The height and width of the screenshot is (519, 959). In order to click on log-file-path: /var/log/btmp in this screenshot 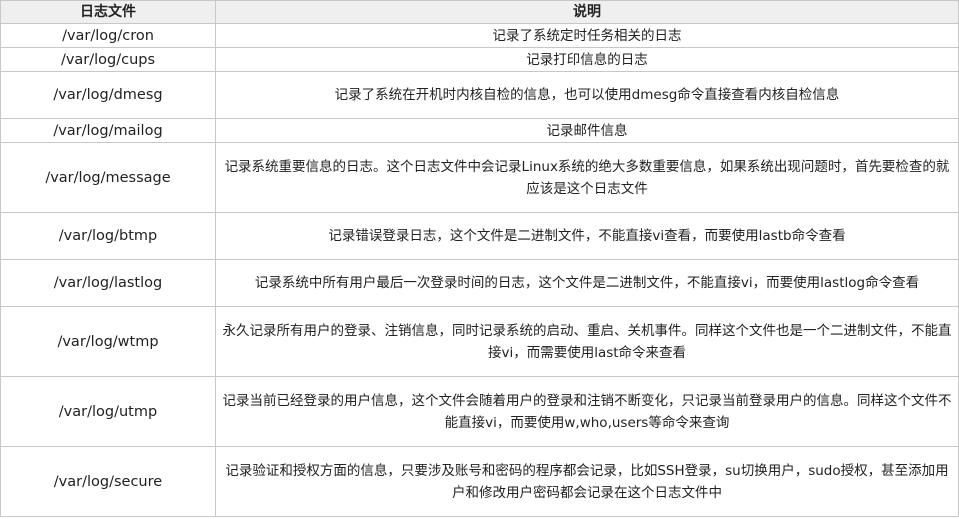, I will do `click(108, 236)`.